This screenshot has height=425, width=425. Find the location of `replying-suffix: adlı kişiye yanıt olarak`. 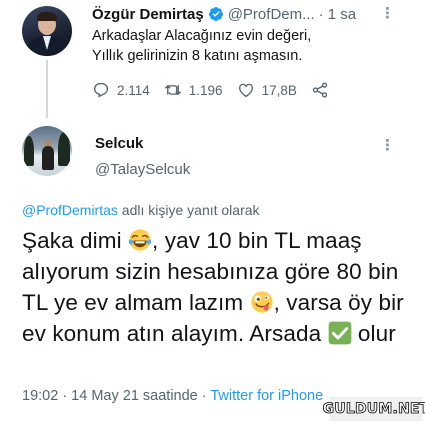

replying-suffix: adlı kişiye yanıt olarak is located at coordinates (188, 210).